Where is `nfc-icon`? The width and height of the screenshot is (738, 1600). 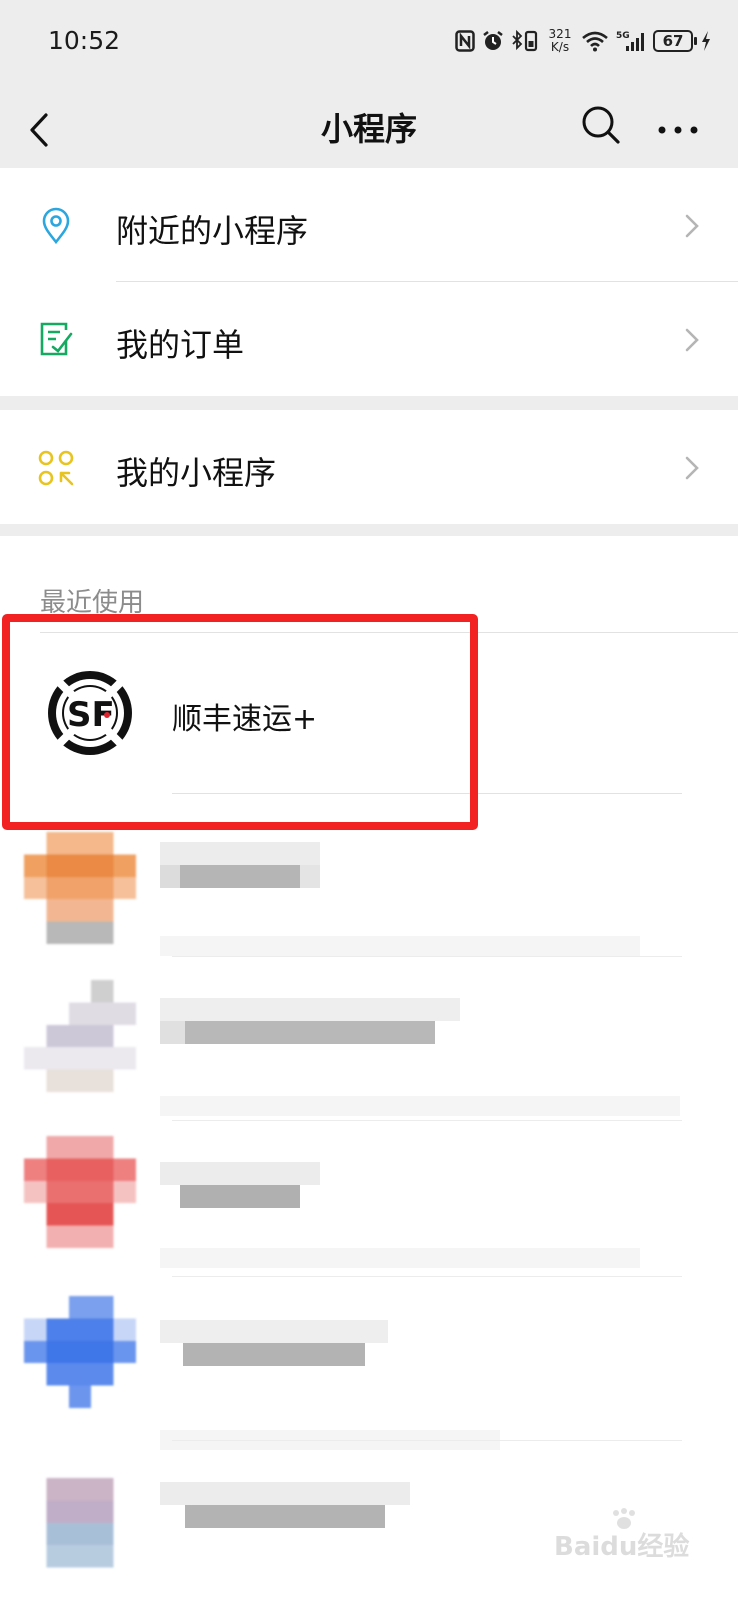
nfc-icon is located at coordinates (465, 41).